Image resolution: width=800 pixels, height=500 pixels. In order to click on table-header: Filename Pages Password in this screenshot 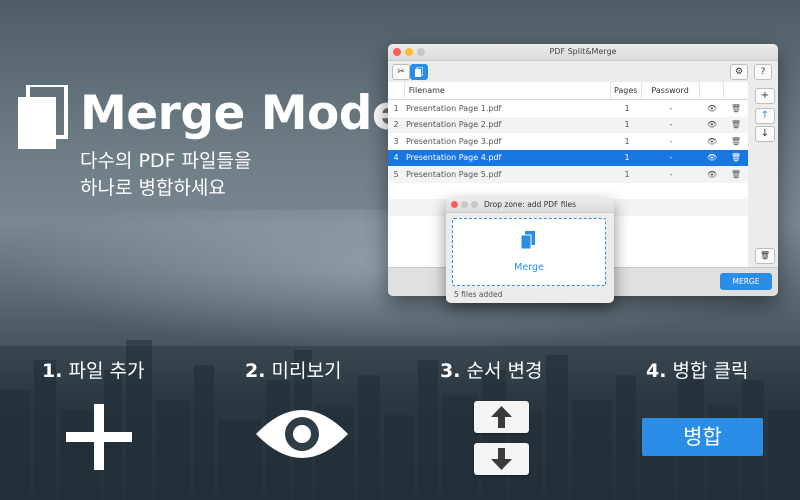, I will do `click(568, 91)`.